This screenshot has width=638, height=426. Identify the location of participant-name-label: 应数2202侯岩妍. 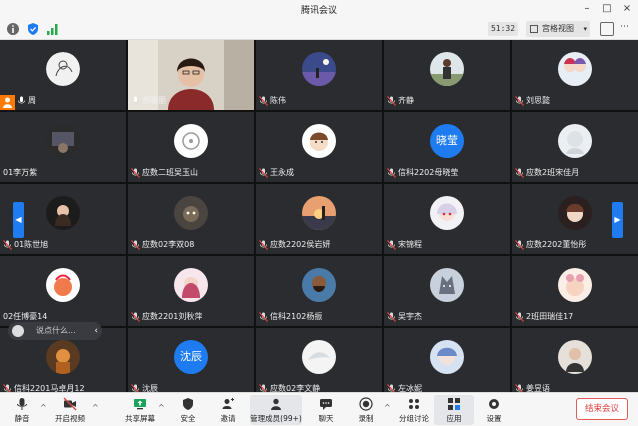
(300, 244).